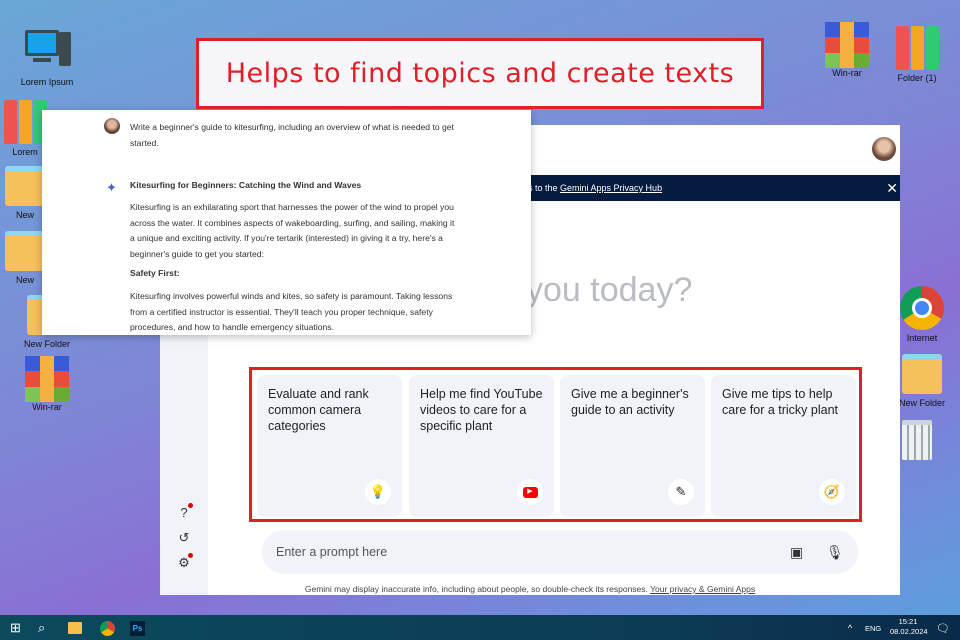 This screenshot has height=640, width=960. Describe the element at coordinates (112, 126) in the screenshot. I see `user-avatar` at that location.